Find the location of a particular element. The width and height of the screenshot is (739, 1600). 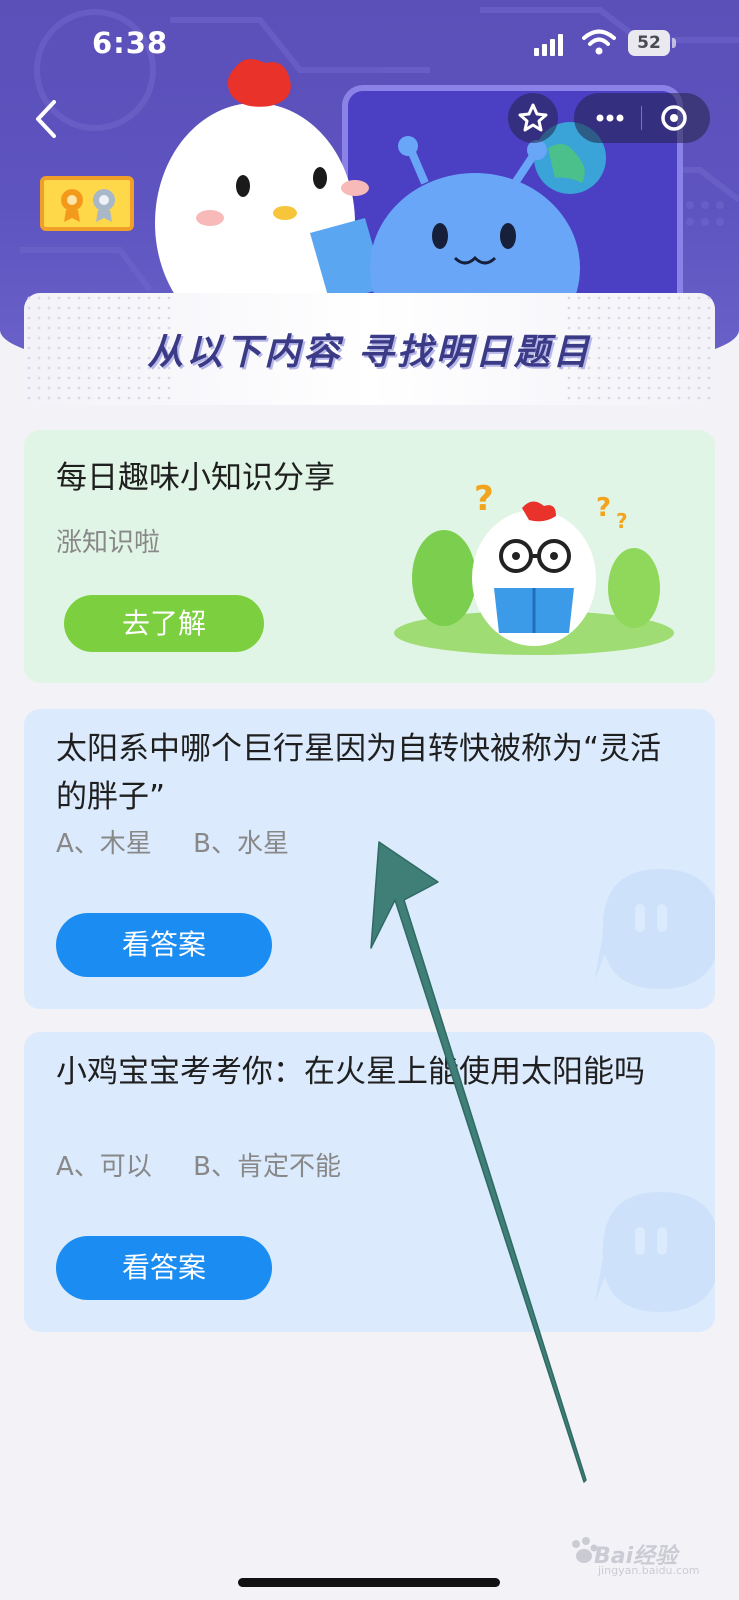

answer-options: A、木星 B、水星 is located at coordinates (172, 844).